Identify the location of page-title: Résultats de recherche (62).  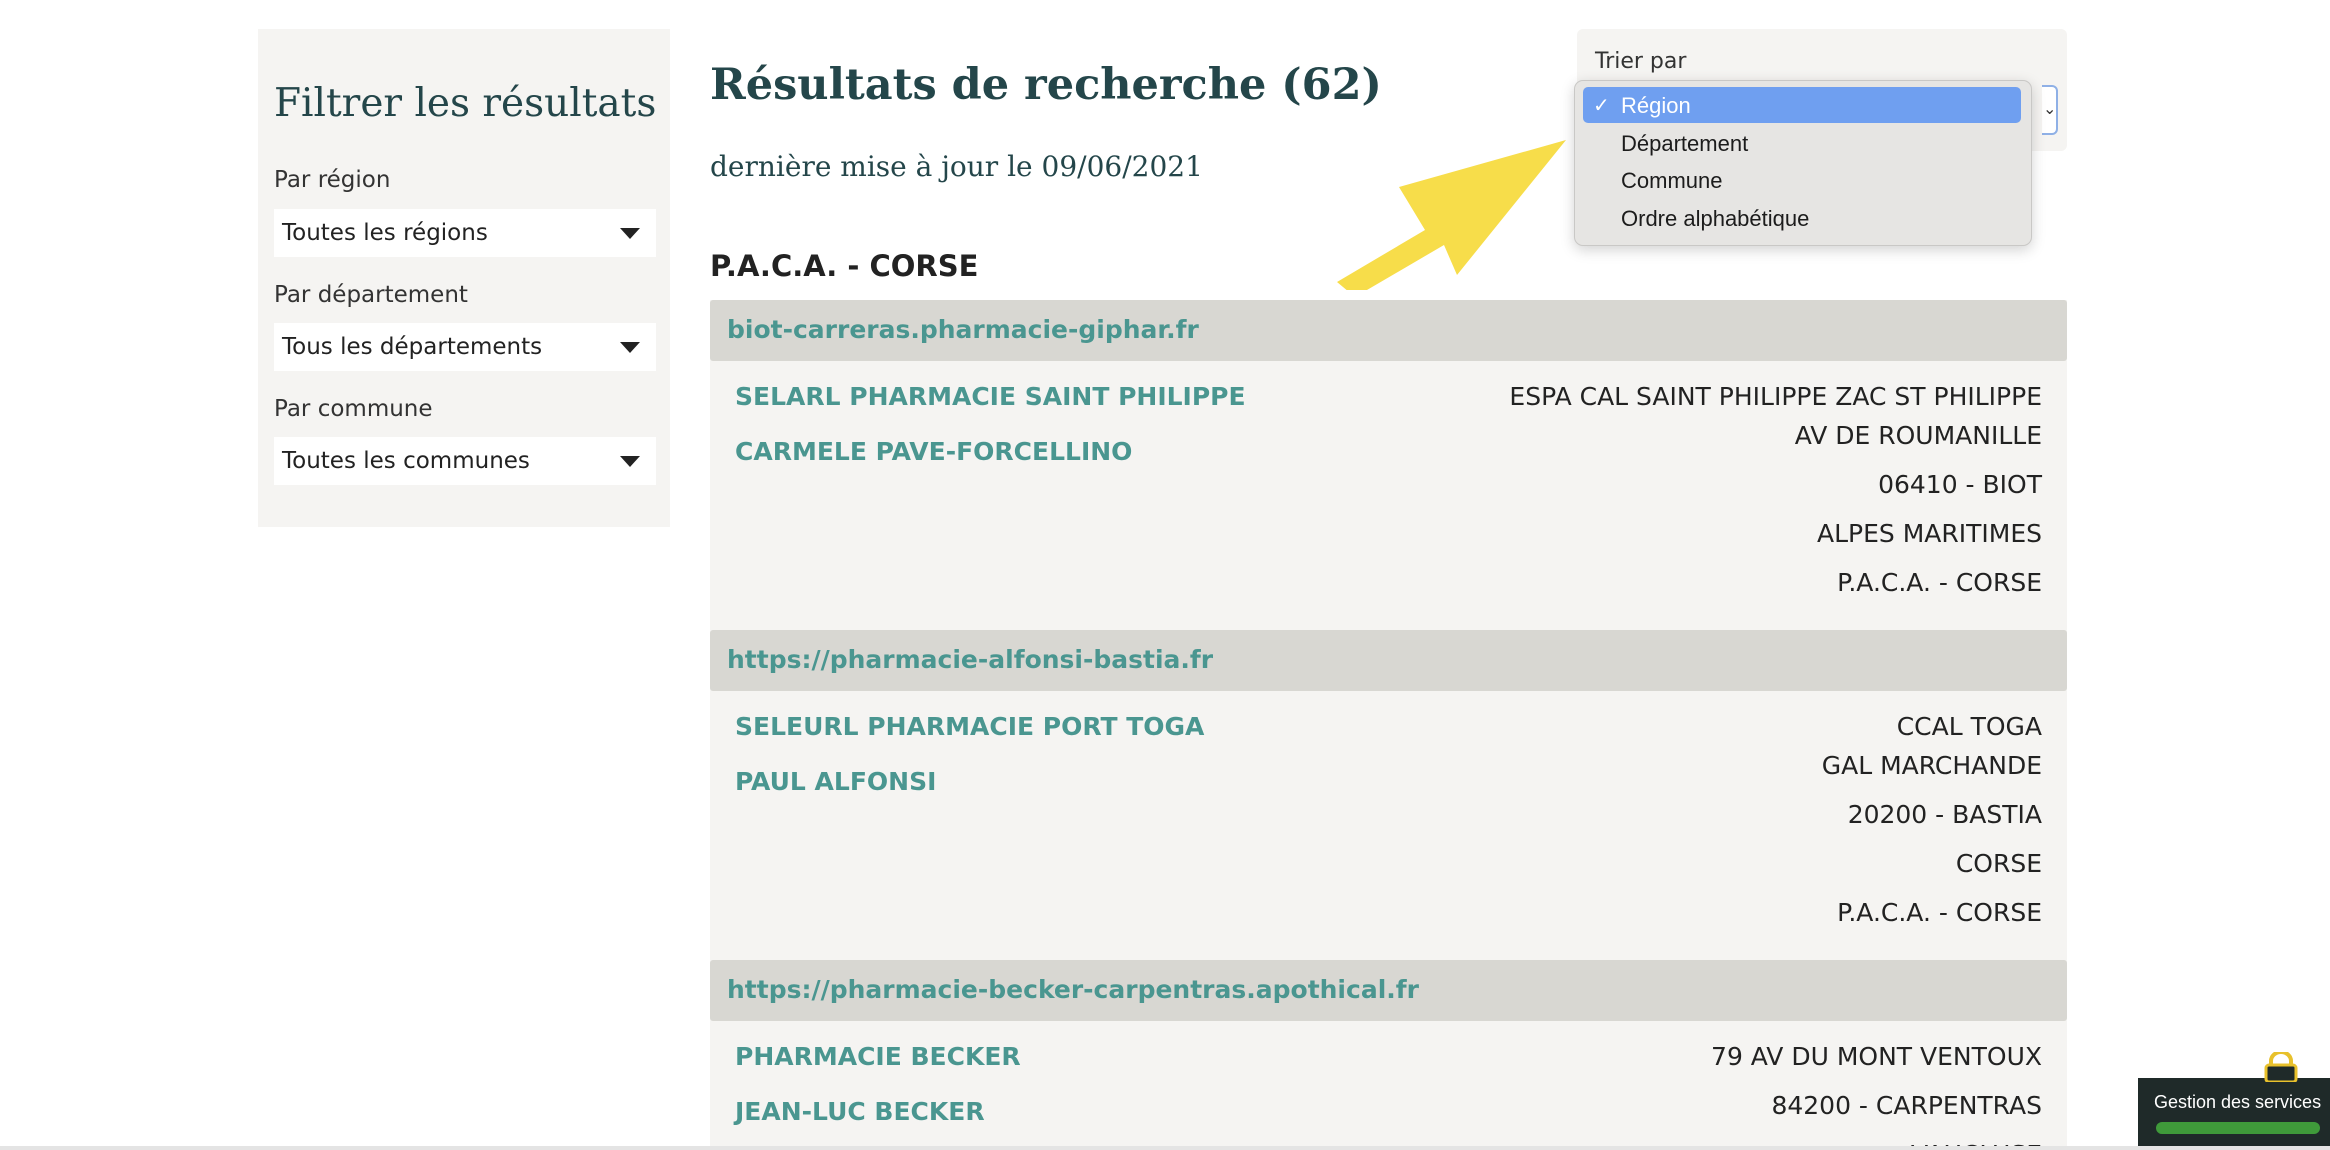
(1046, 85).